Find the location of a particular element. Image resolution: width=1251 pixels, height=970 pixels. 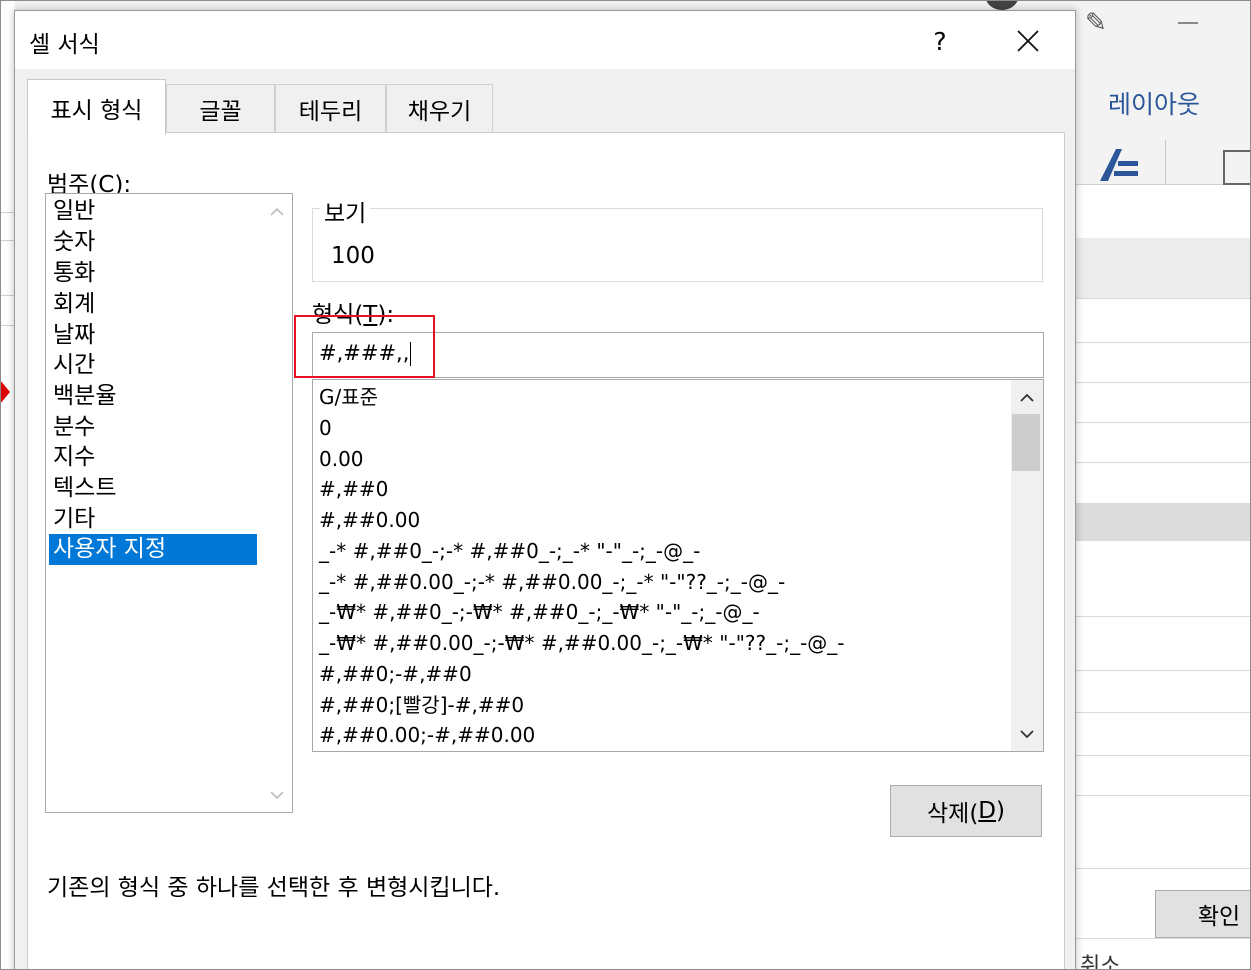

category-scroll-down is located at coordinates (277, 795).